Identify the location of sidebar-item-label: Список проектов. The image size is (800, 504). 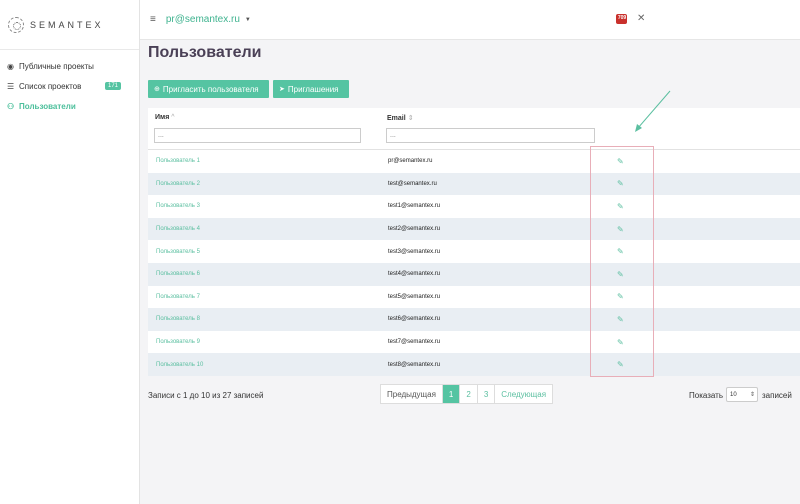
(50, 86).